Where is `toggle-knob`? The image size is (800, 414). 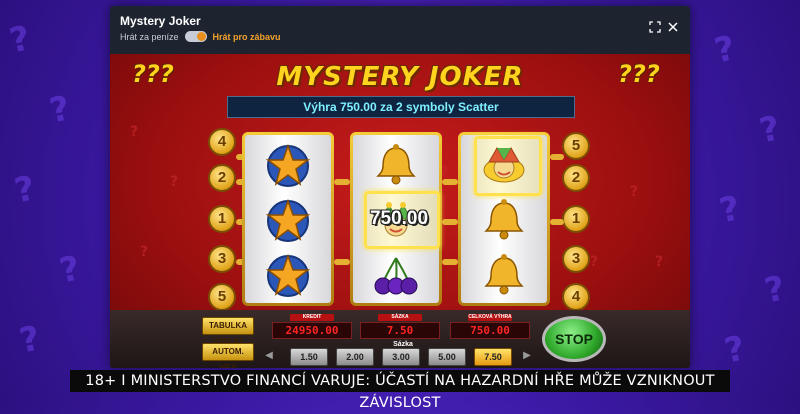 toggle-knob is located at coordinates (201, 36).